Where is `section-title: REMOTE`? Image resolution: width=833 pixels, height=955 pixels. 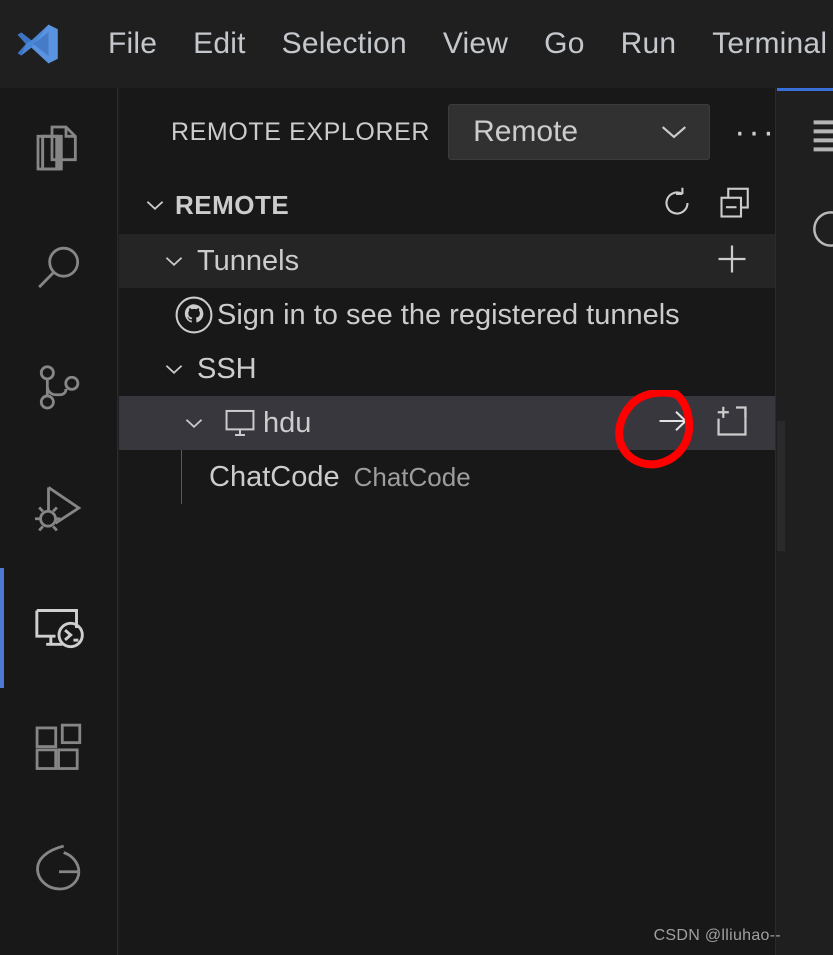 section-title: REMOTE is located at coordinates (232, 204).